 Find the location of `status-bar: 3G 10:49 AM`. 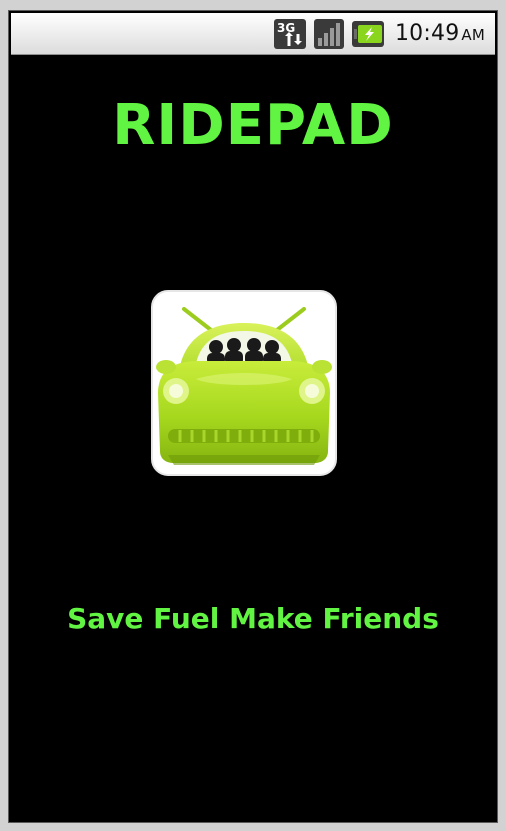

status-bar: 3G 10:49 AM is located at coordinates (253, 34).